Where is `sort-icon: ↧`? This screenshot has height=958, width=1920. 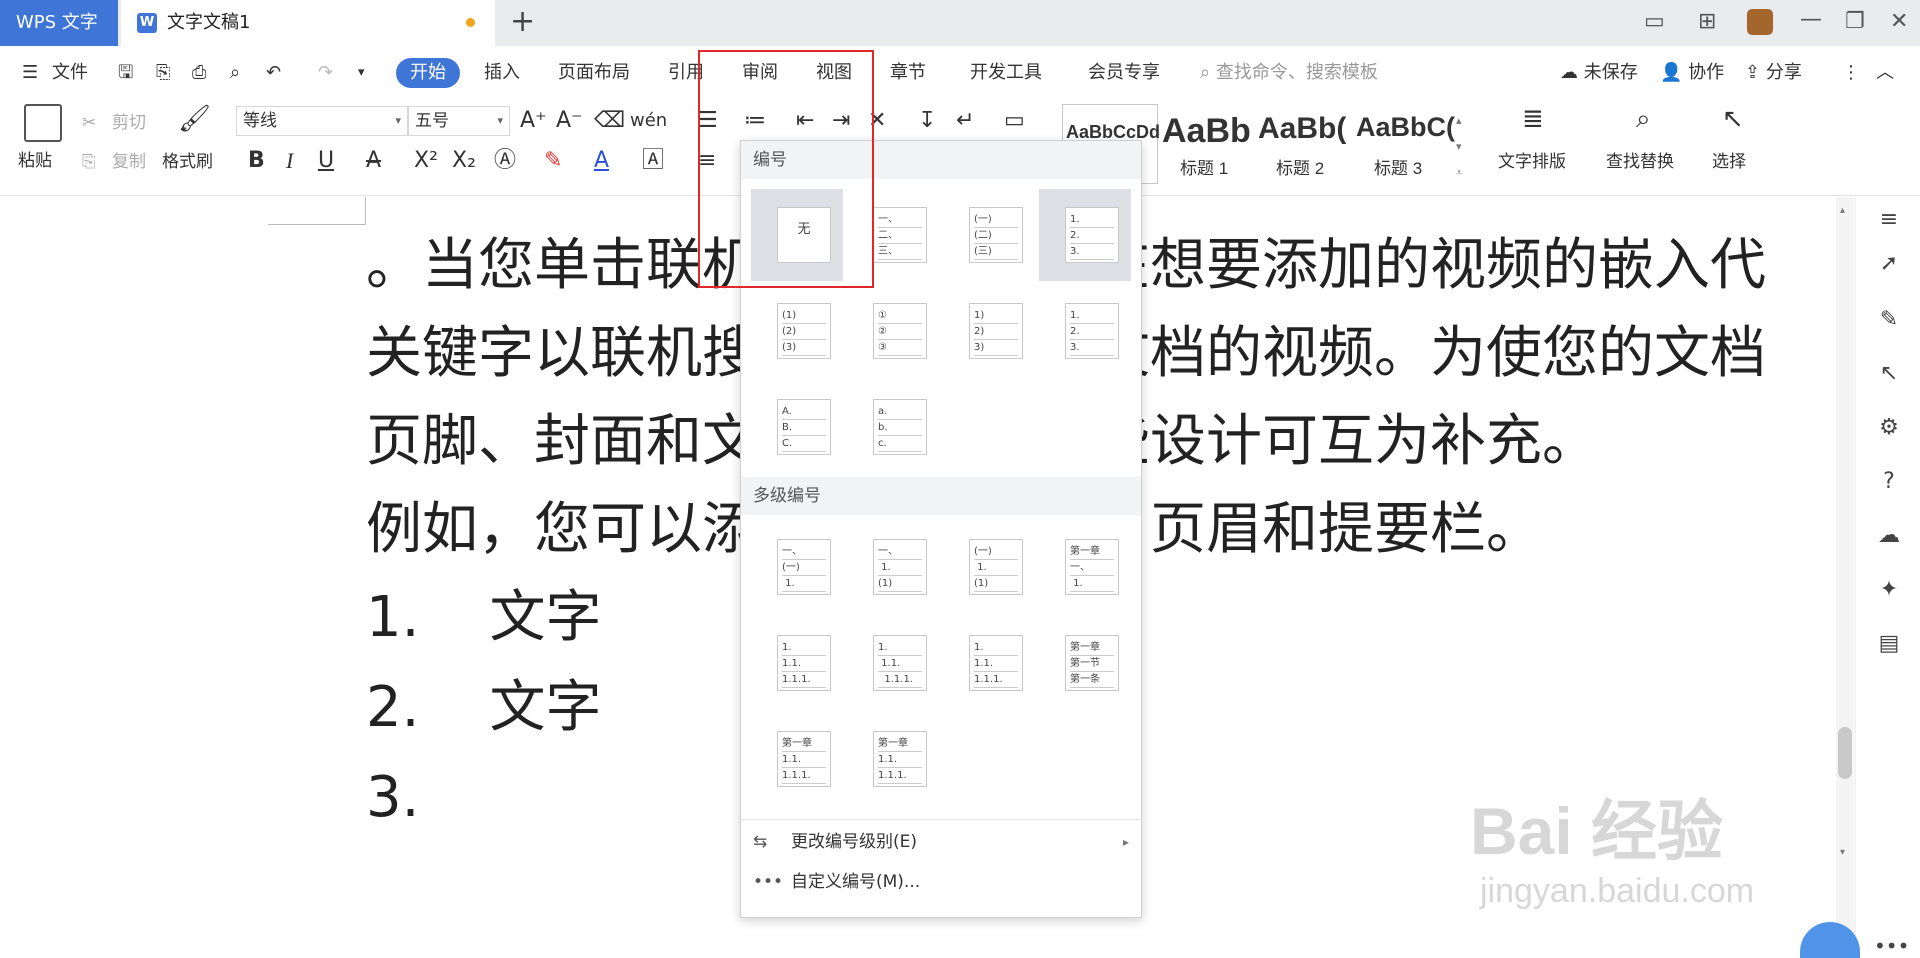
sort-icon: ↧ is located at coordinates (927, 121).